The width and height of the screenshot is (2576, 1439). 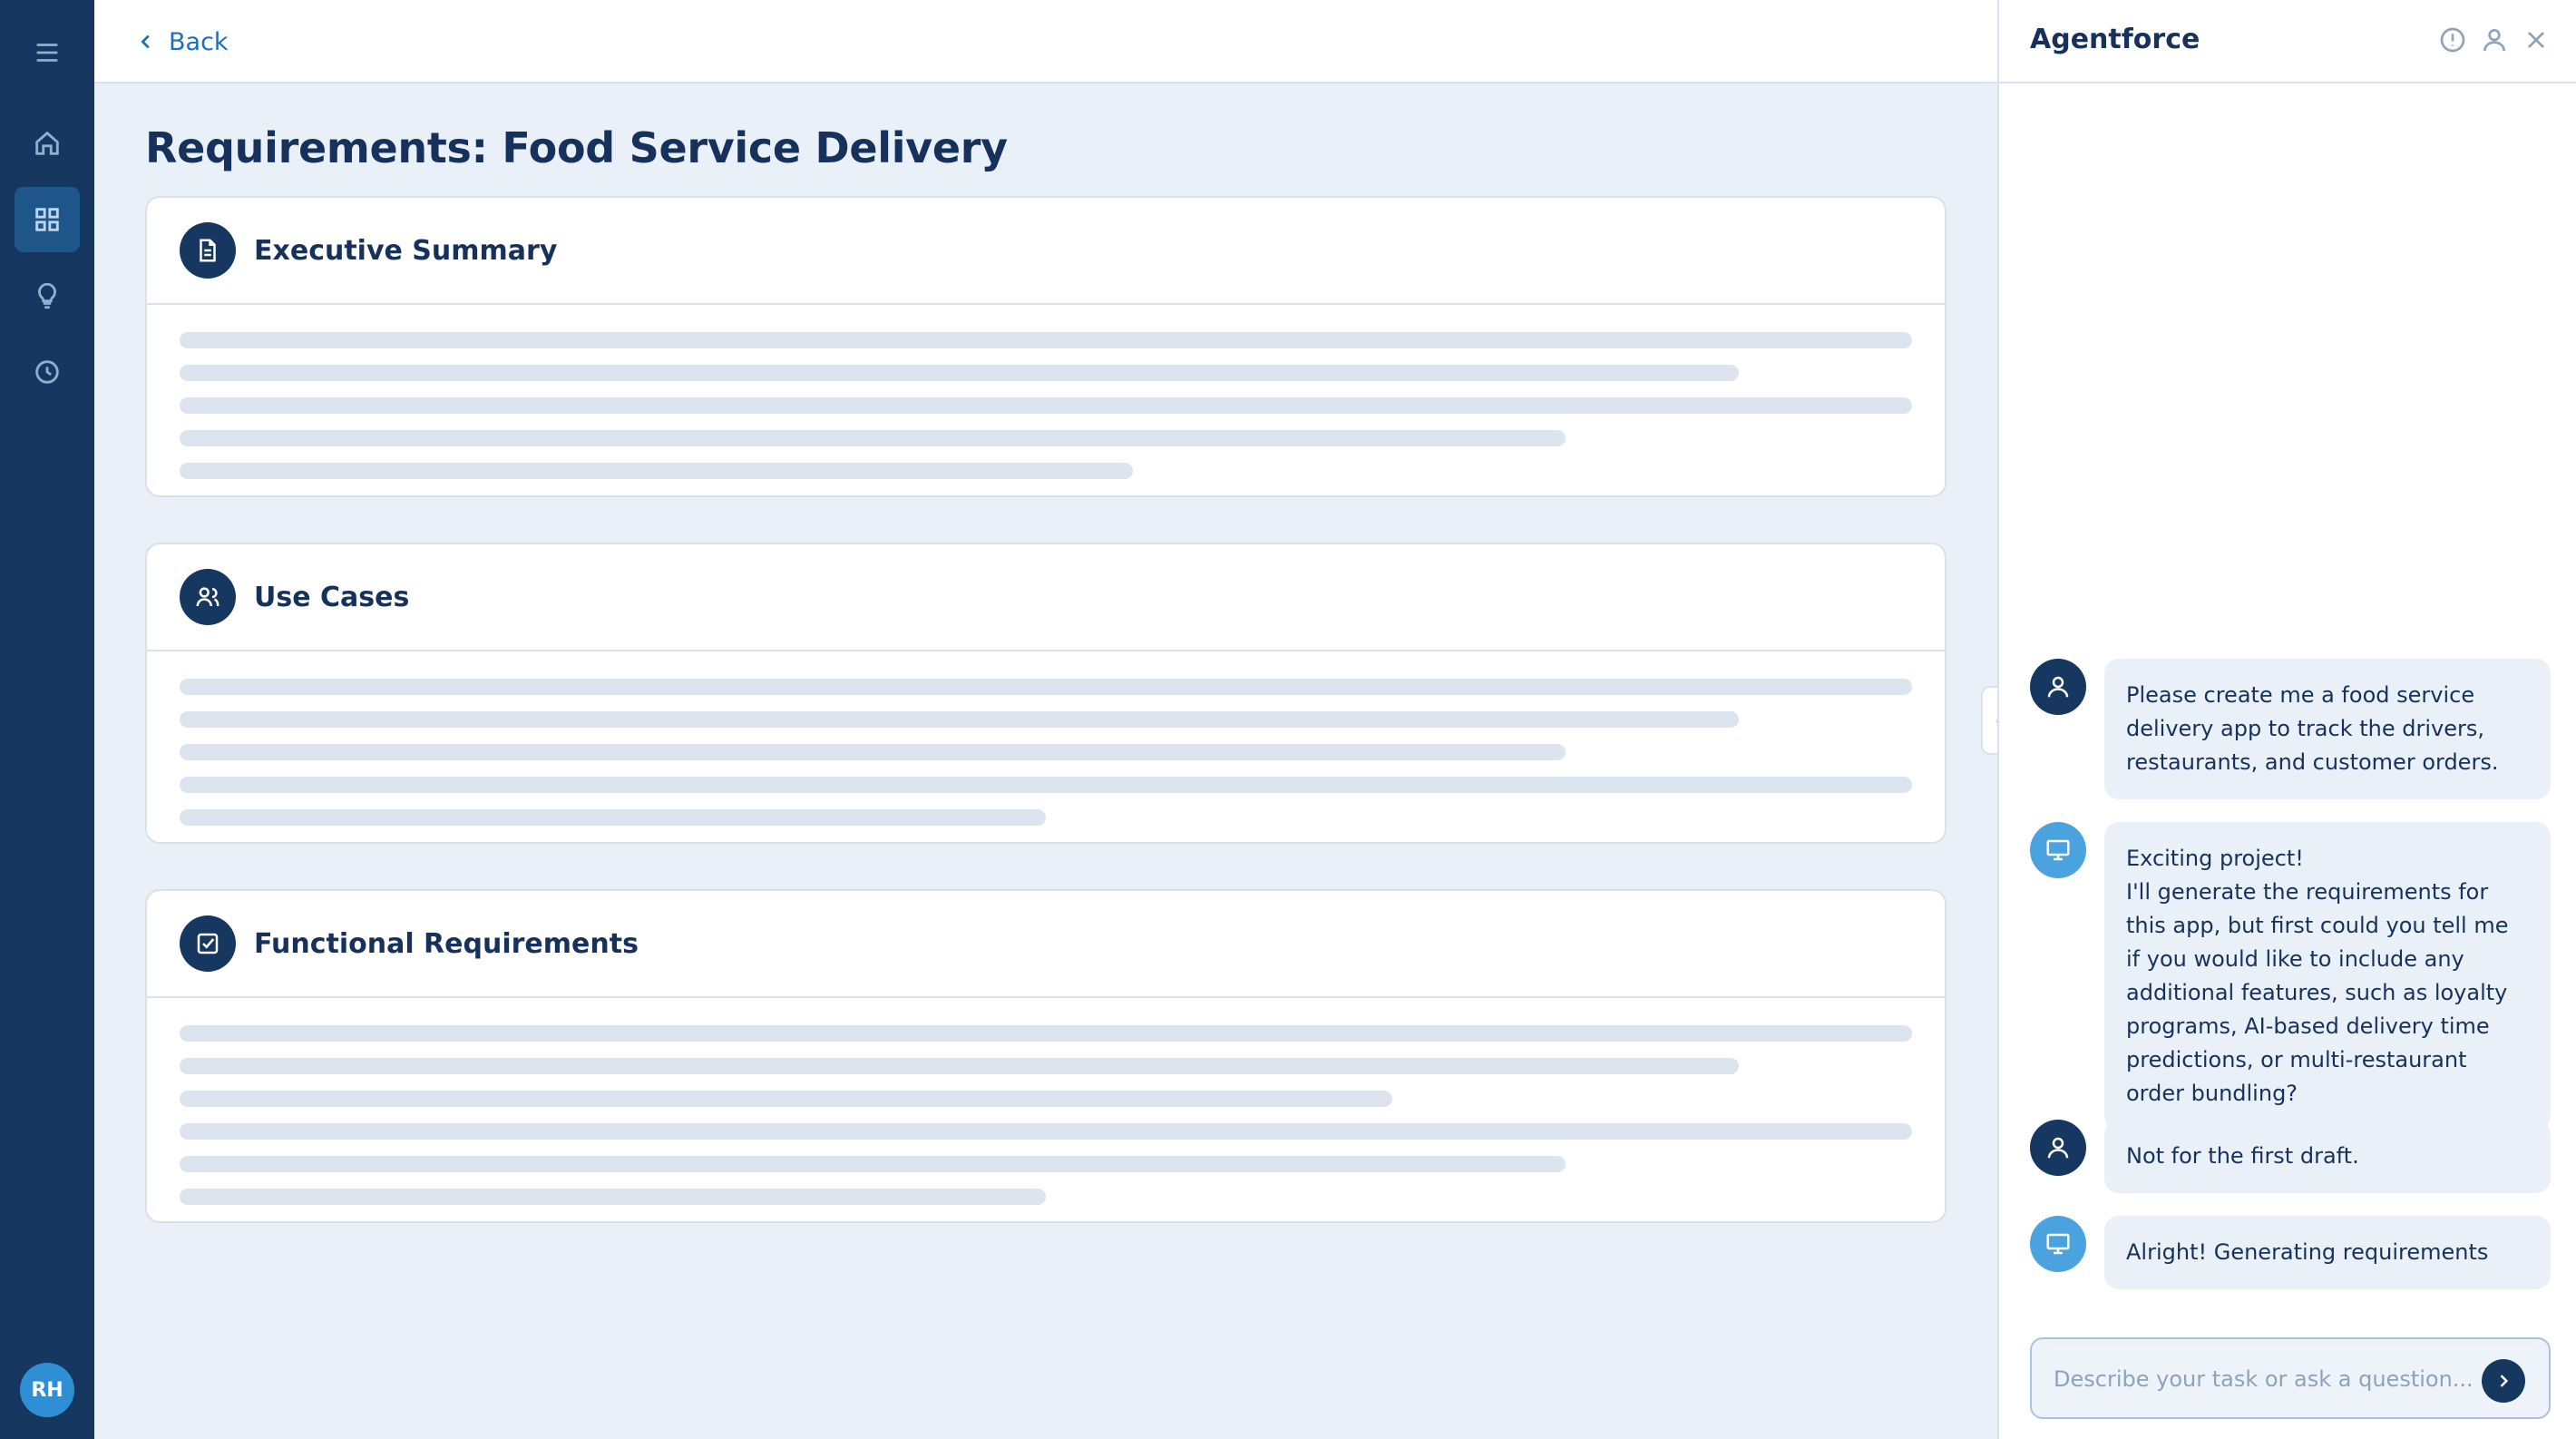 I want to click on document-icon, so click(x=208, y=250).